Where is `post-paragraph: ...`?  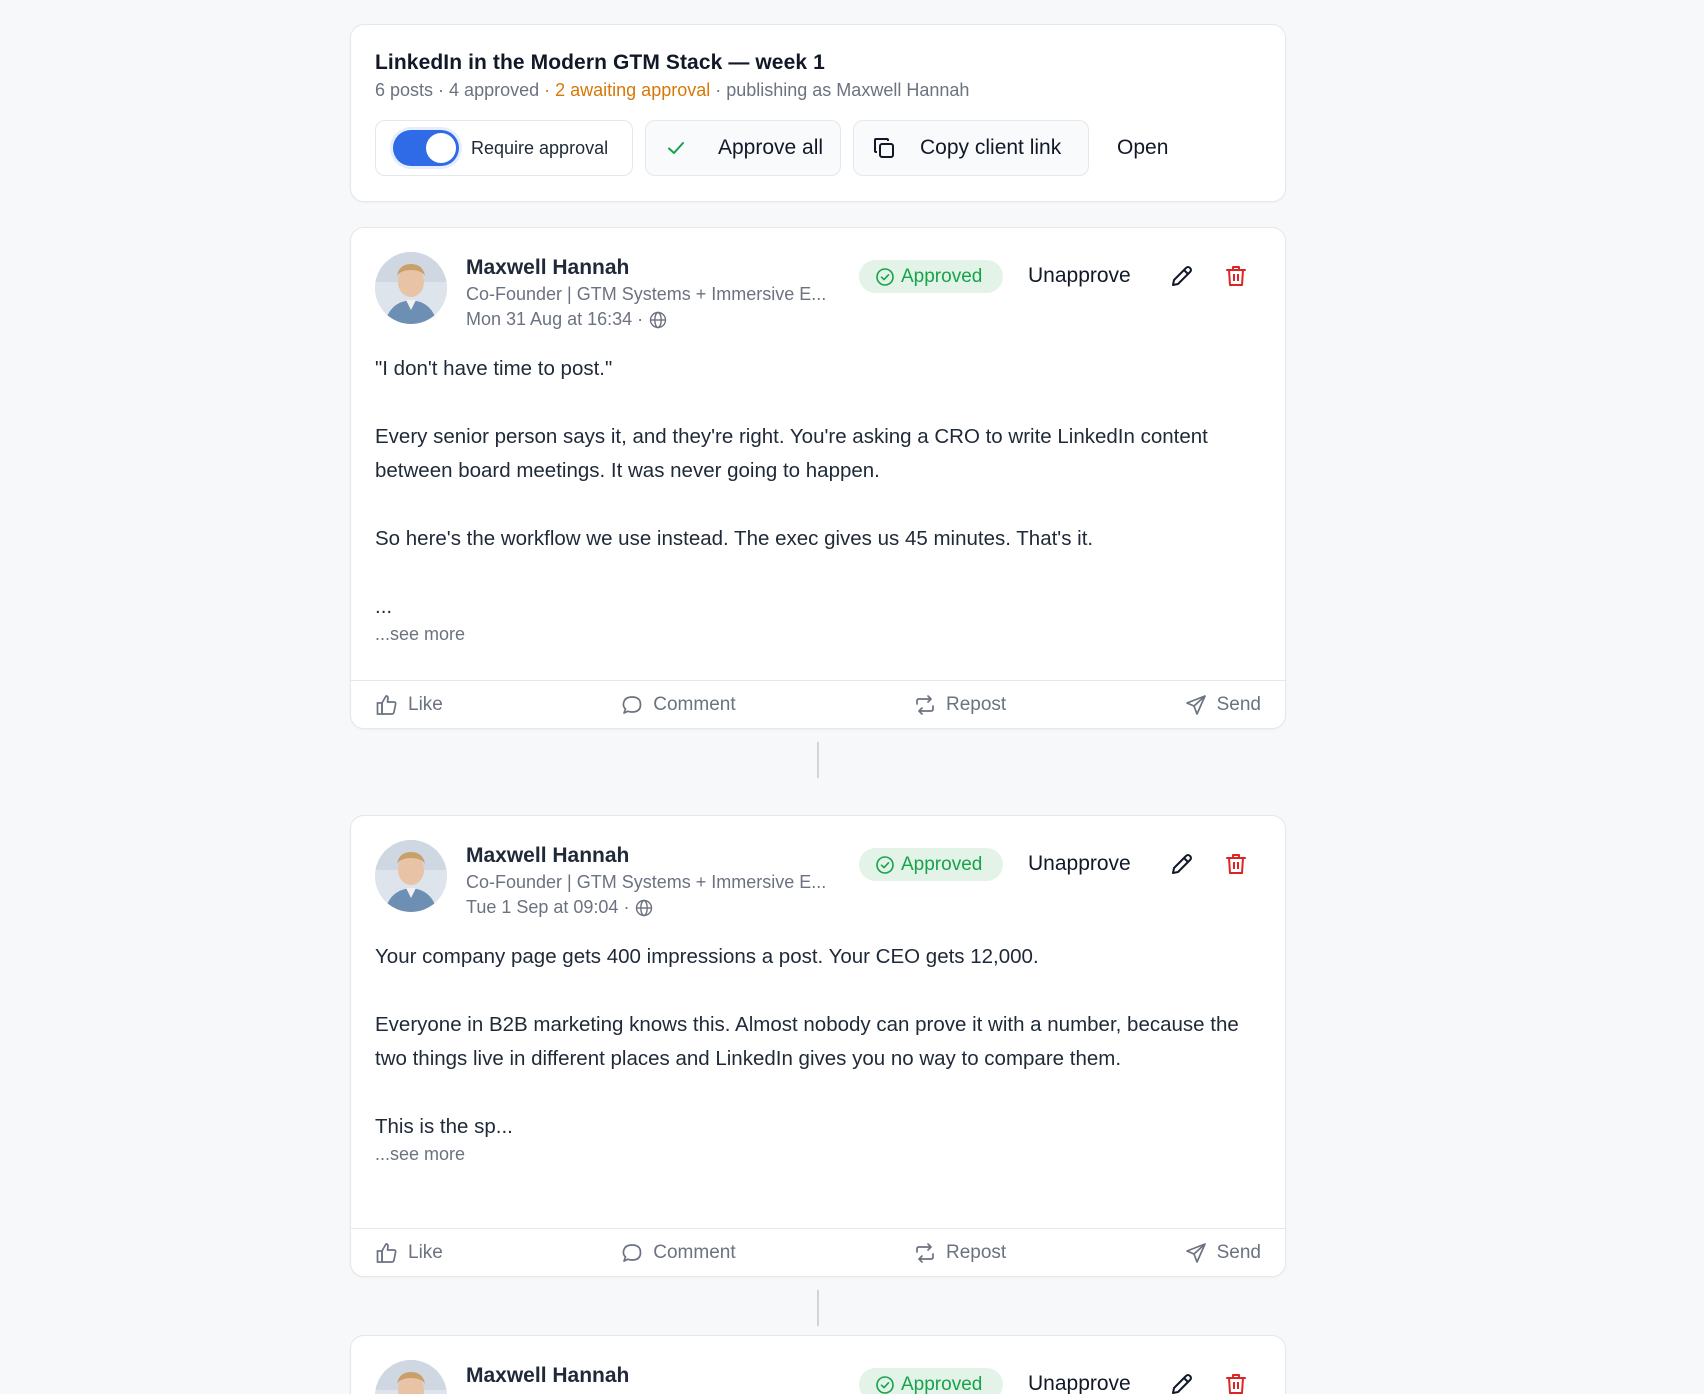 post-paragraph: ... is located at coordinates (384, 606).